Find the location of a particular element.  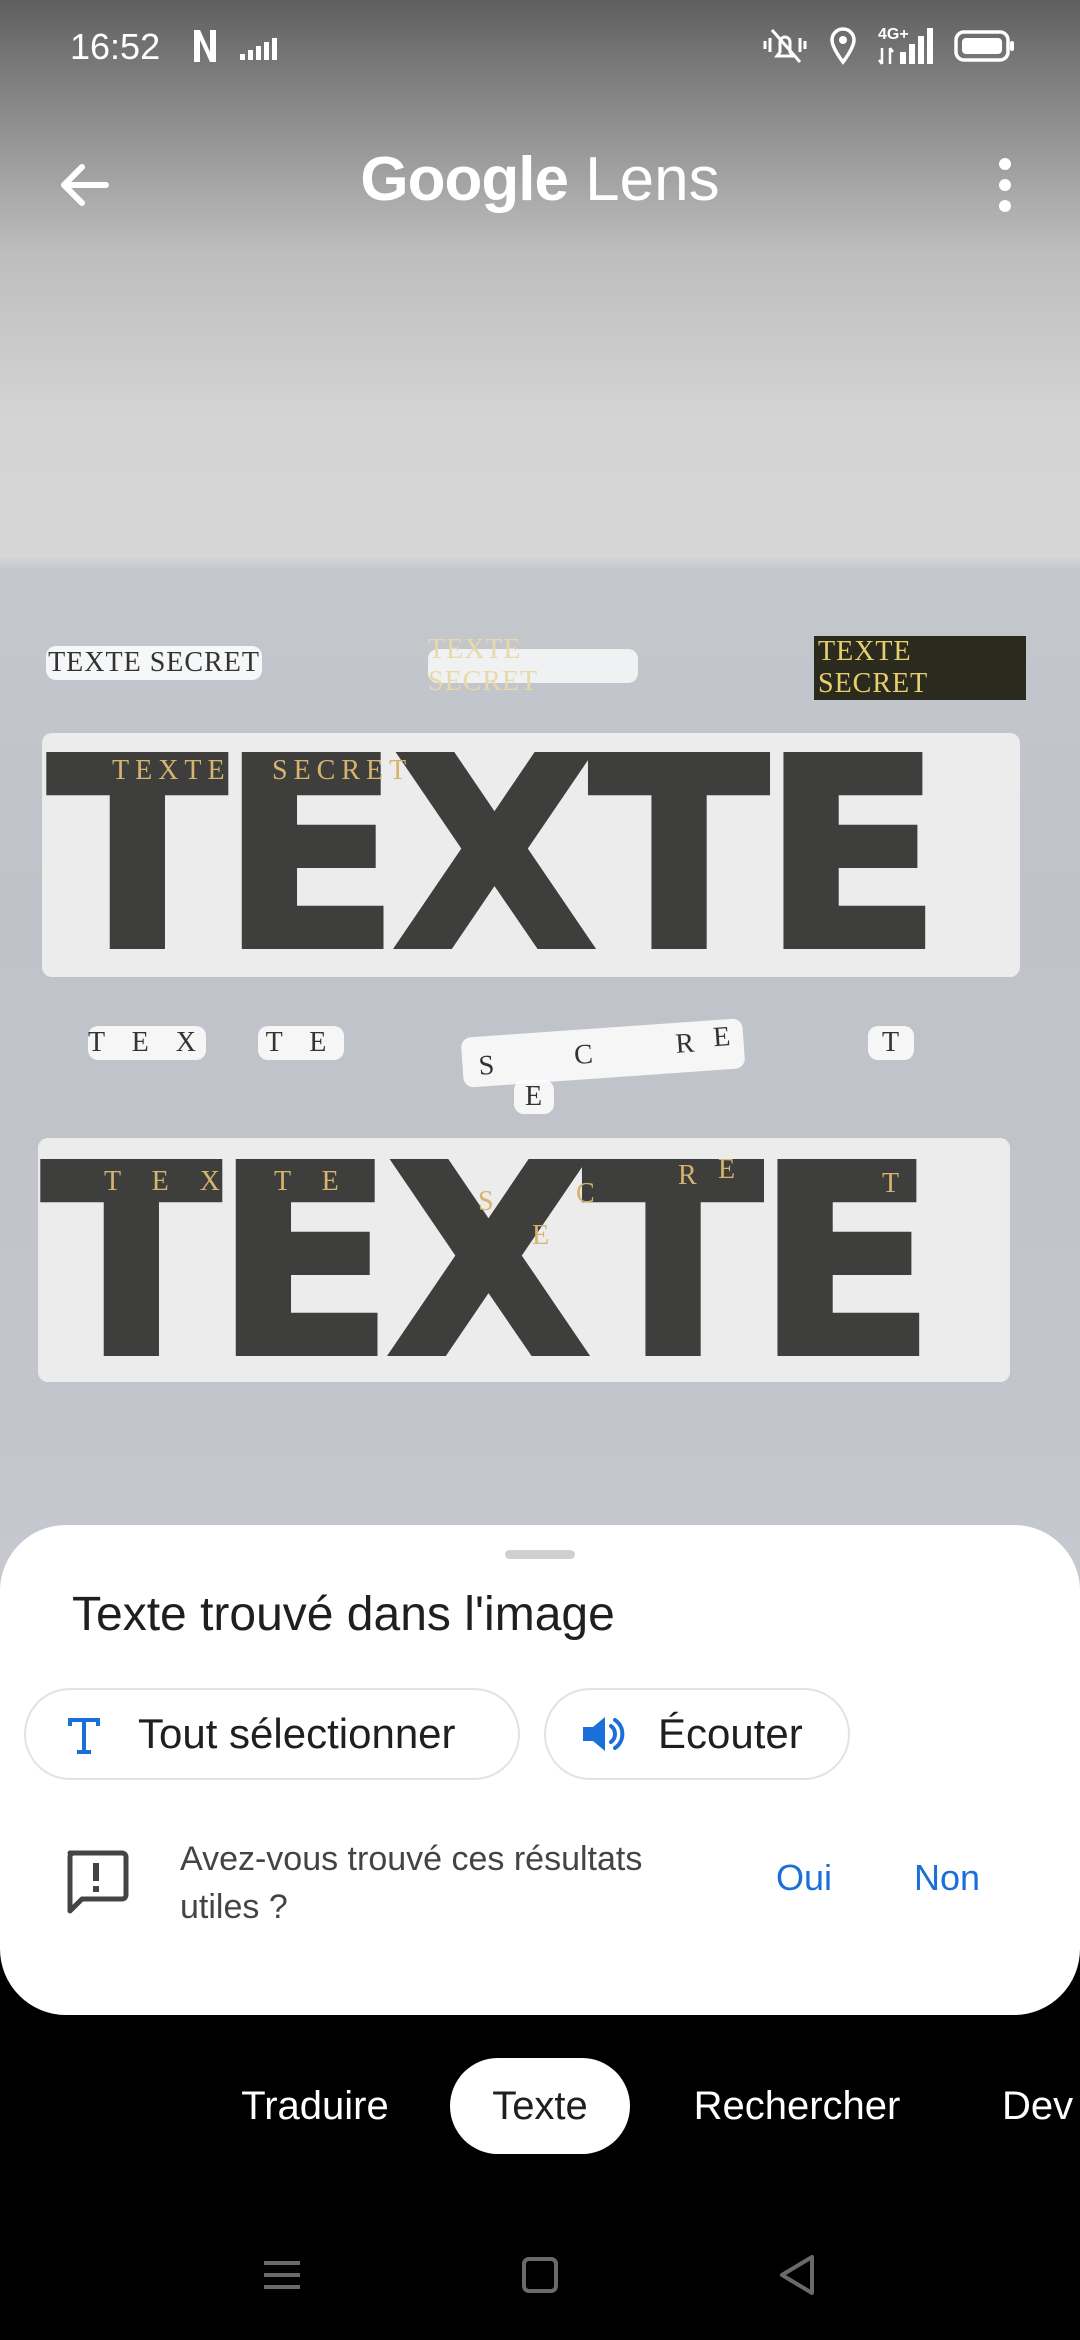

wall-edge is located at coordinates (540, 562).